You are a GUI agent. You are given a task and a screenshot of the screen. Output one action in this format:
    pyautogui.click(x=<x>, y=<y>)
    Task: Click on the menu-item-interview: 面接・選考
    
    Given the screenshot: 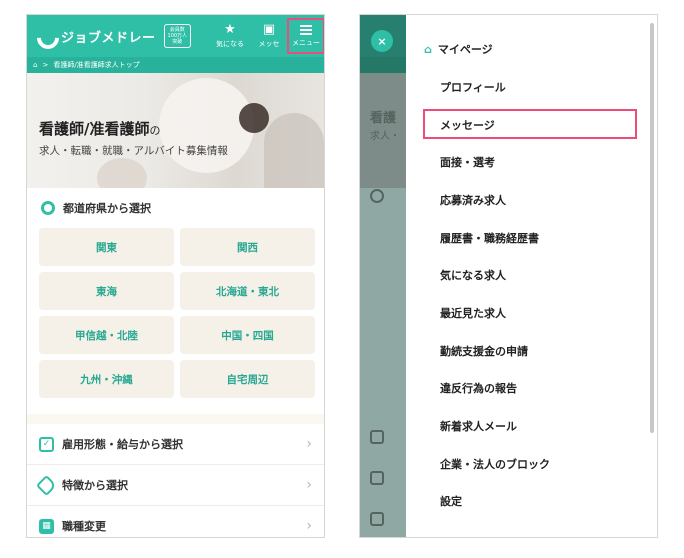 What is the action you would take?
    pyautogui.click(x=467, y=162)
    